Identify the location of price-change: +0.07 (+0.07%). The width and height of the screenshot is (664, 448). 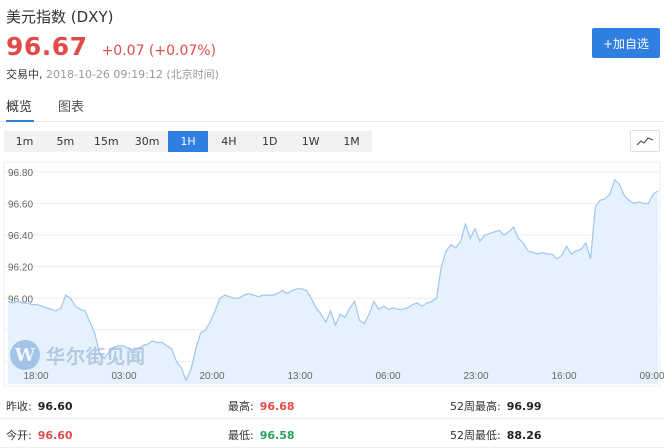
(159, 51).